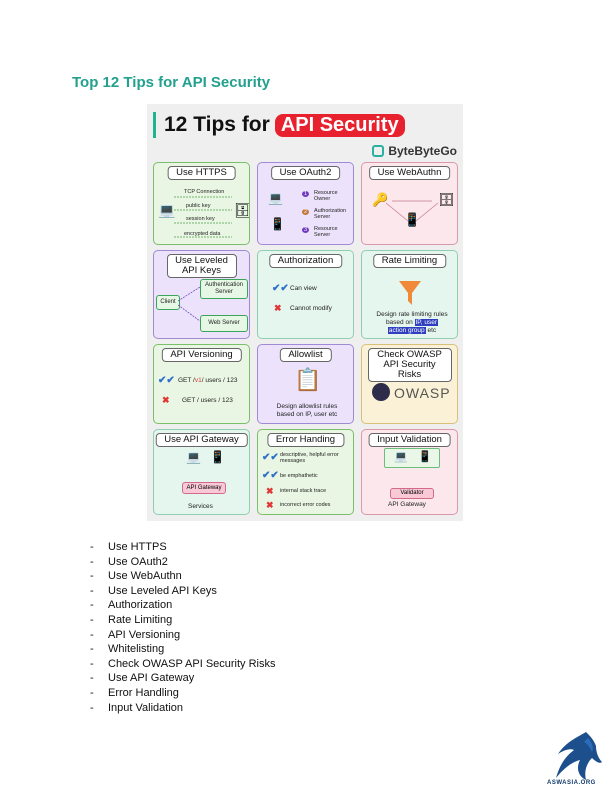 This screenshot has width=612, height=792. I want to click on step-3: 3, so click(305, 230).